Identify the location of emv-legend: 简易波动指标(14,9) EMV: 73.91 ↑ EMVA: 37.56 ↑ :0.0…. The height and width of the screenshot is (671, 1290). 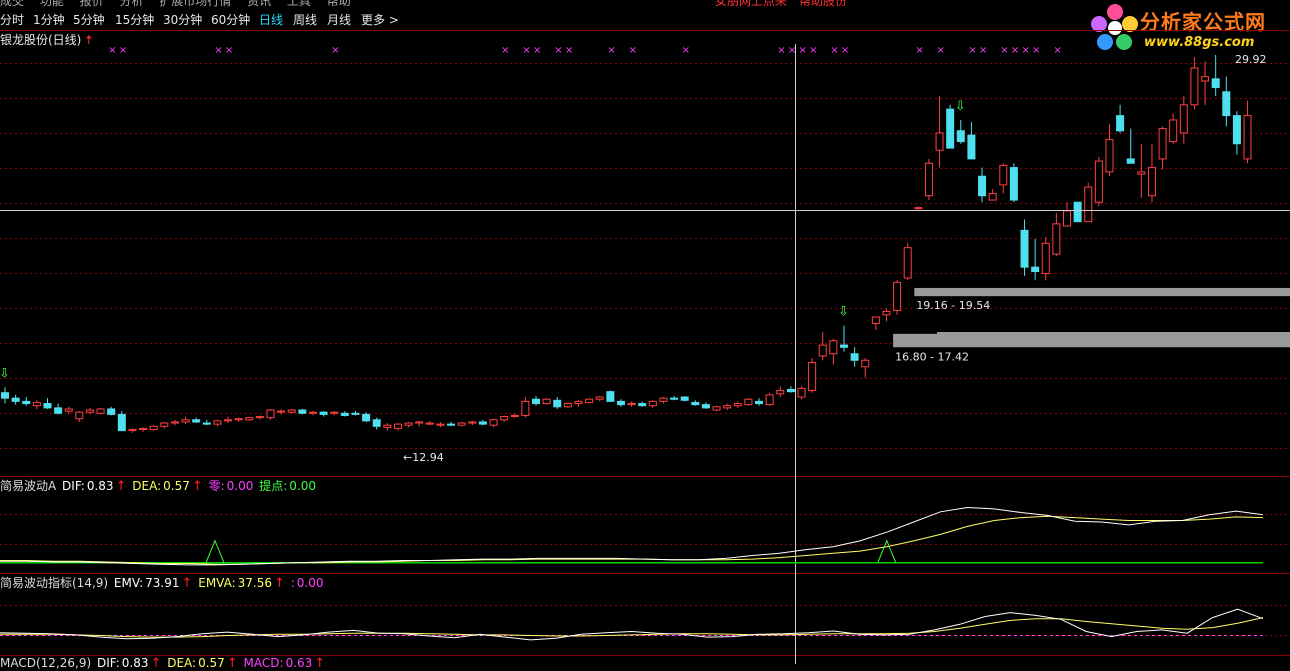
(162, 583).